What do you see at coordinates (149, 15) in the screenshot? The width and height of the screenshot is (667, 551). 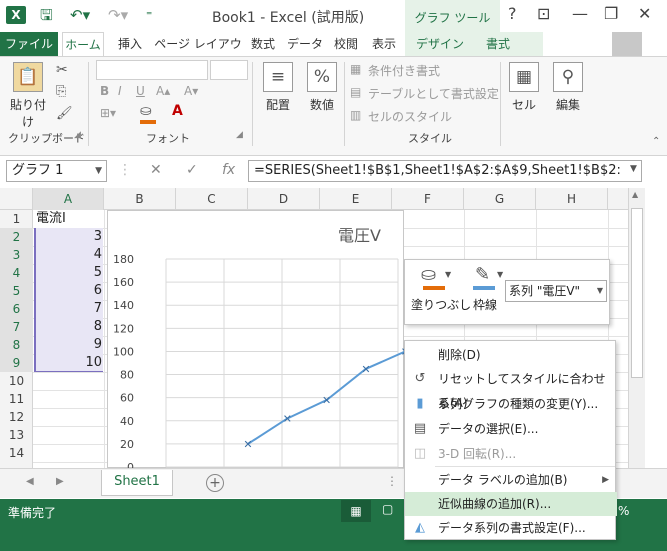 I see `quick-access-customize-icon: ⁼` at bounding box center [149, 15].